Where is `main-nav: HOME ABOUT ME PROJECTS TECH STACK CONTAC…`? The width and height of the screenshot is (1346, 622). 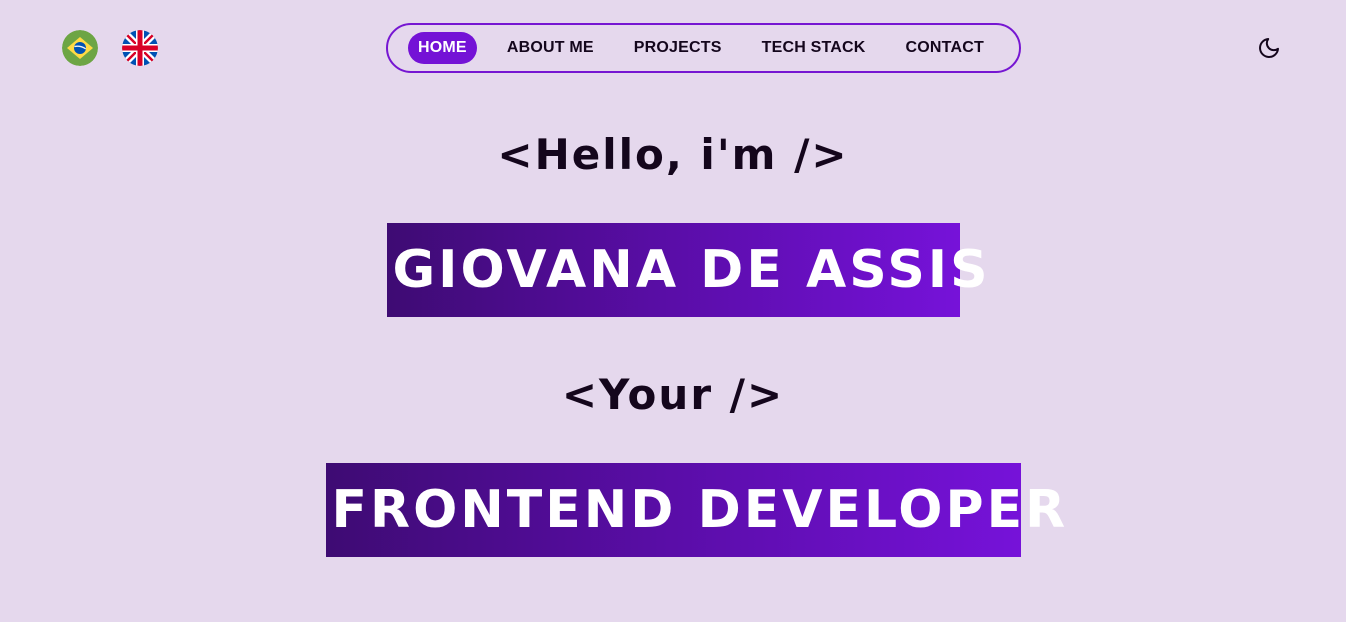 main-nav: HOME ABOUT ME PROJECTS TECH STACK CONTAC… is located at coordinates (703, 48).